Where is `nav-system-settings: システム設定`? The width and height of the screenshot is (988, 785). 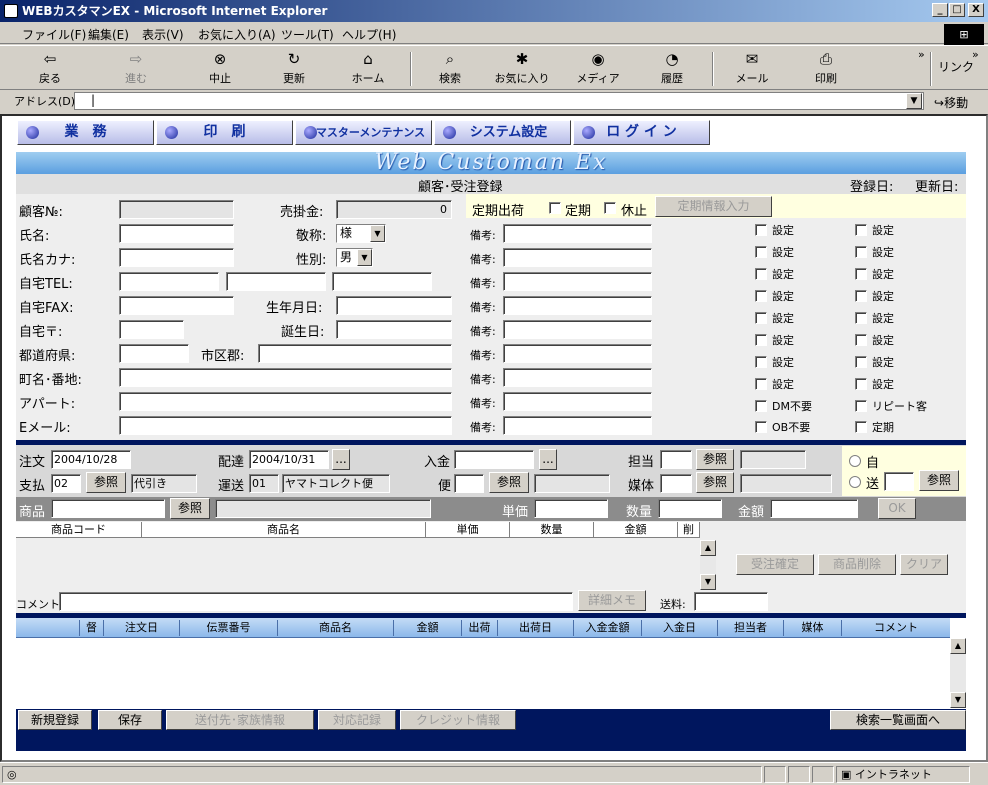
nav-system-settings: システム設定 is located at coordinates (502, 132).